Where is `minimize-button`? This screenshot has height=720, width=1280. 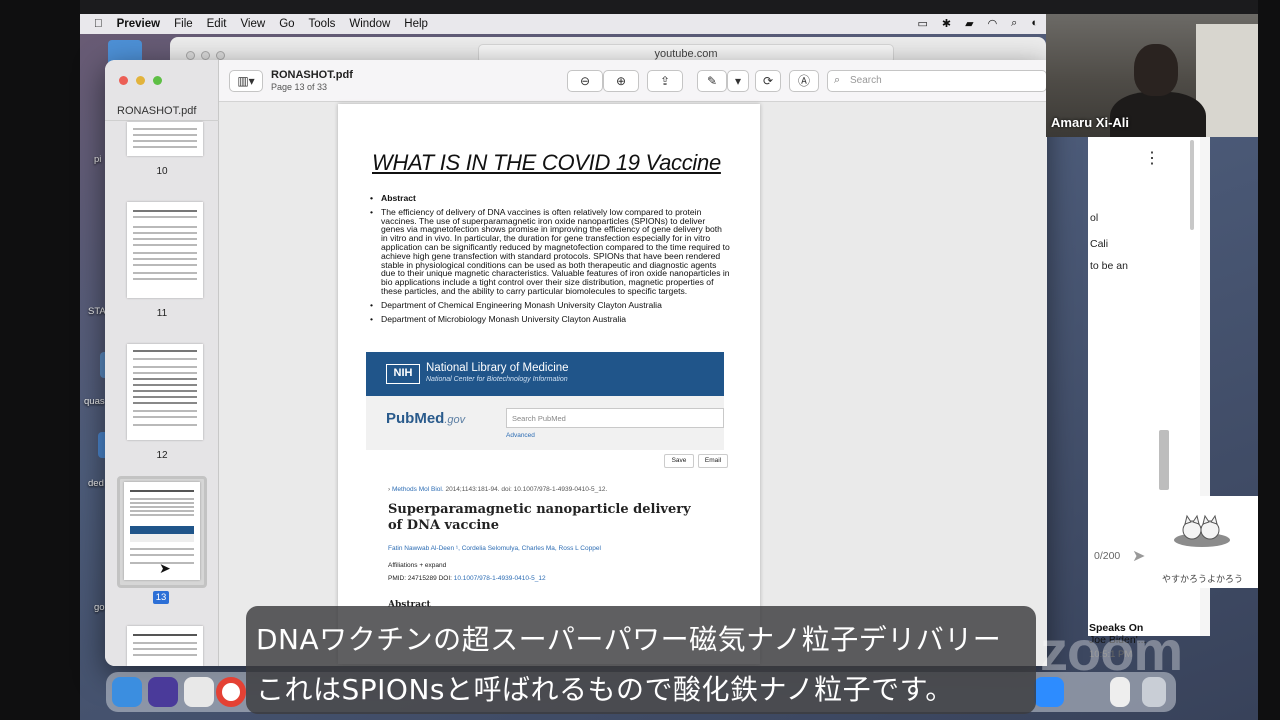
minimize-button is located at coordinates (140, 80).